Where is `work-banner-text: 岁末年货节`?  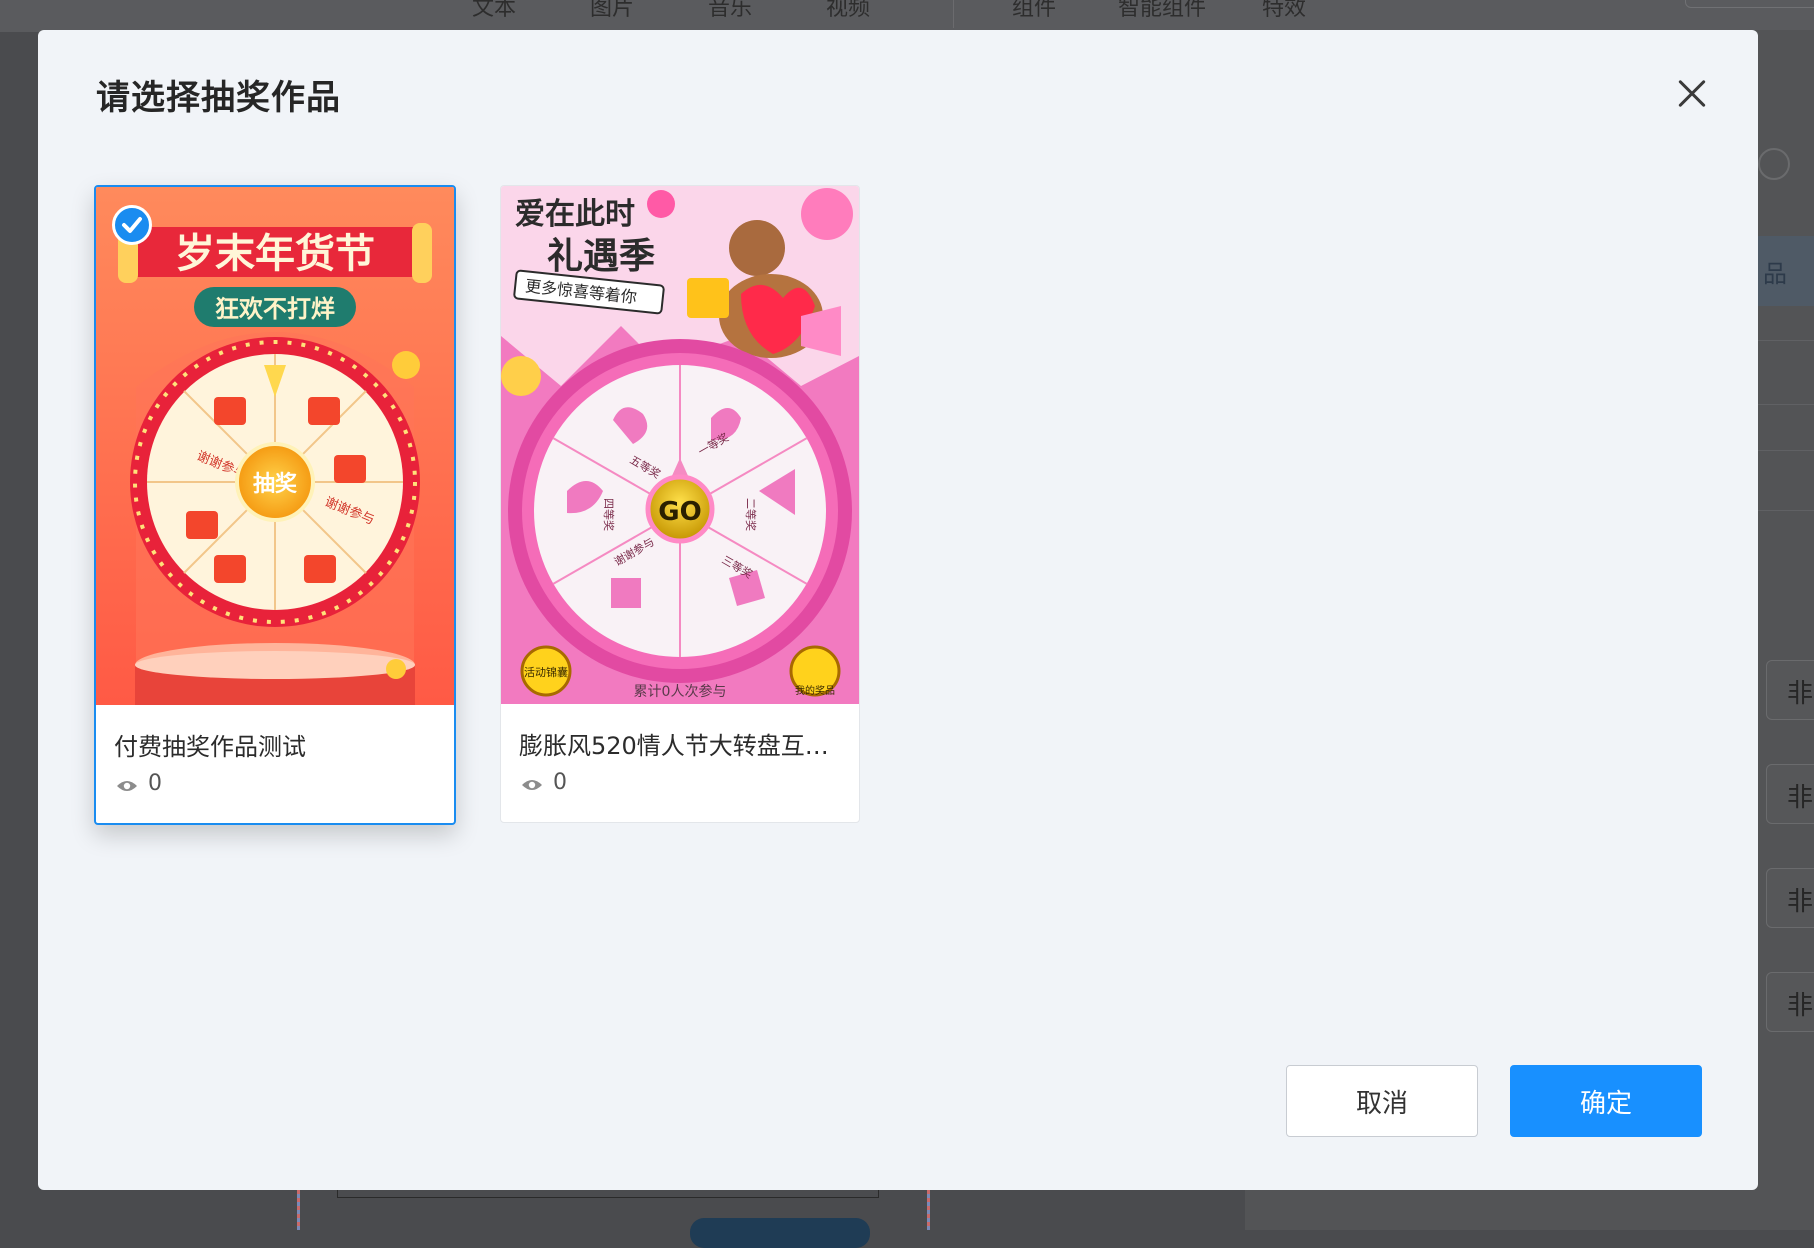
work-banner-text: 岁末年货节 is located at coordinates (275, 254).